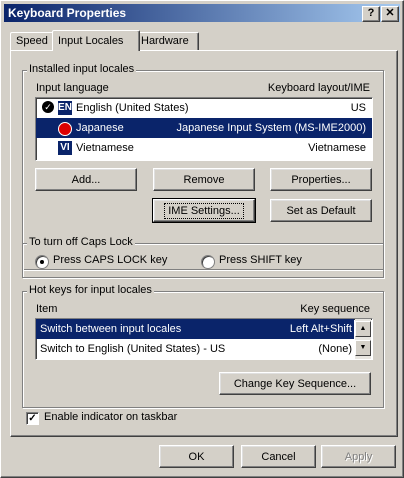 This screenshot has height=478, width=404. Describe the element at coordinates (337, 148) in the screenshot. I see `row-layout: Vietnamese` at that location.